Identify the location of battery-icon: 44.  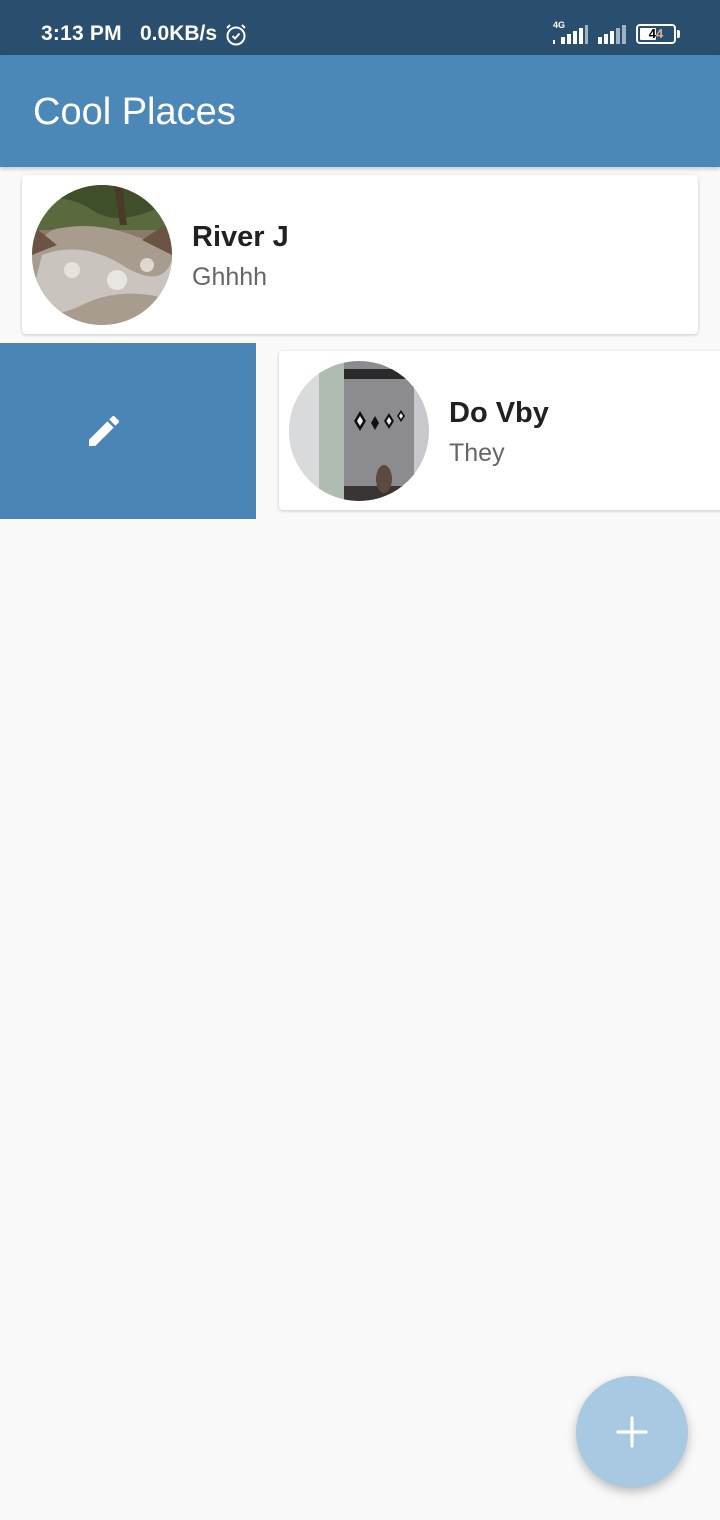
(656, 34).